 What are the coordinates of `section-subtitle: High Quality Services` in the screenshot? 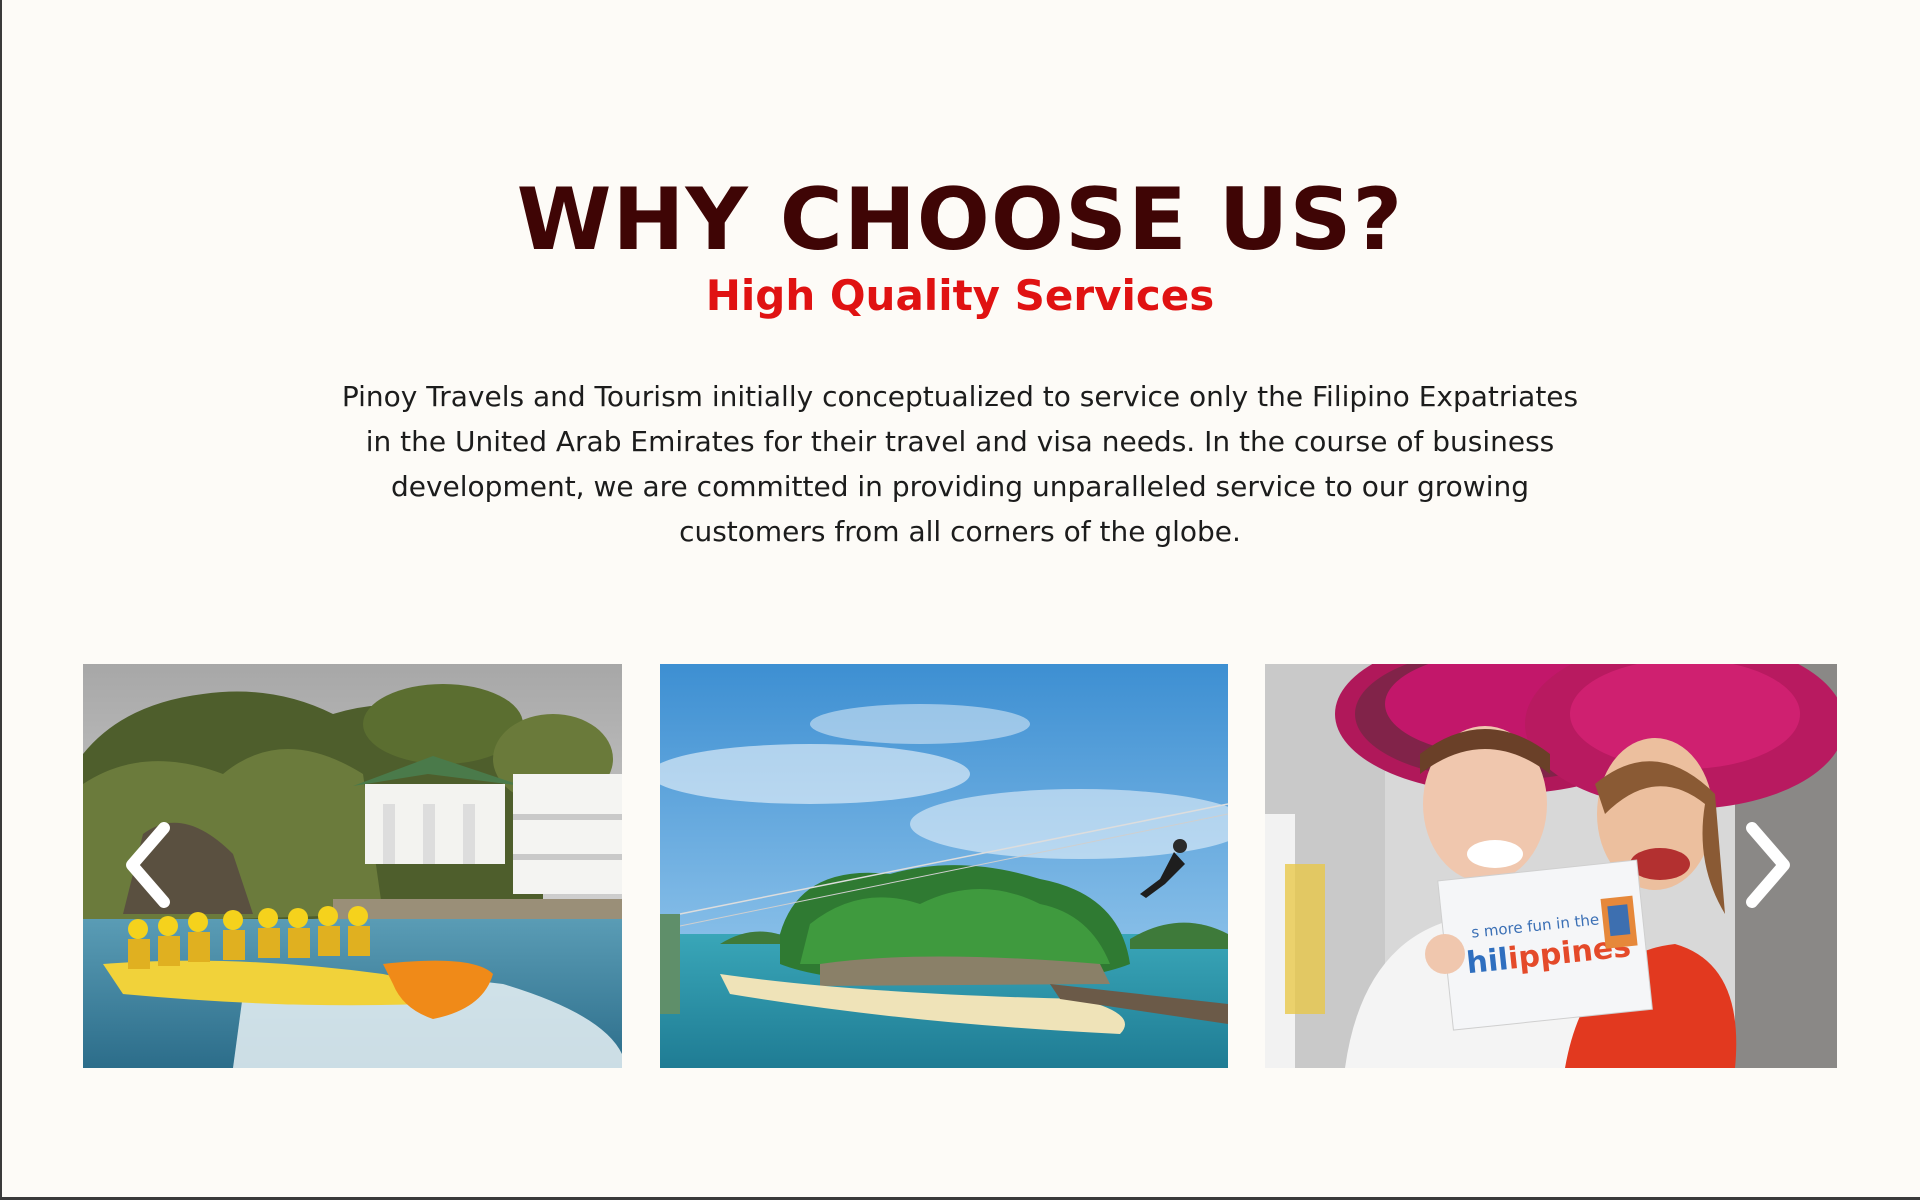 It's located at (960, 295).